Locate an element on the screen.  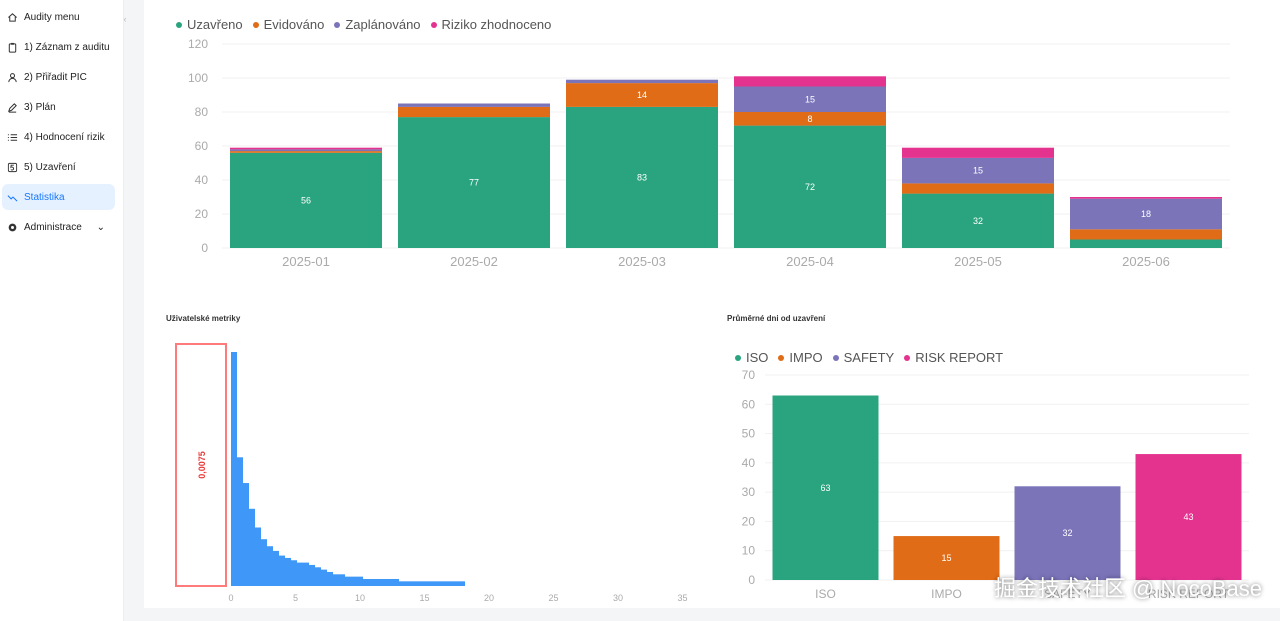
sidebar-item-label: Statistika is located at coordinates (44, 197).